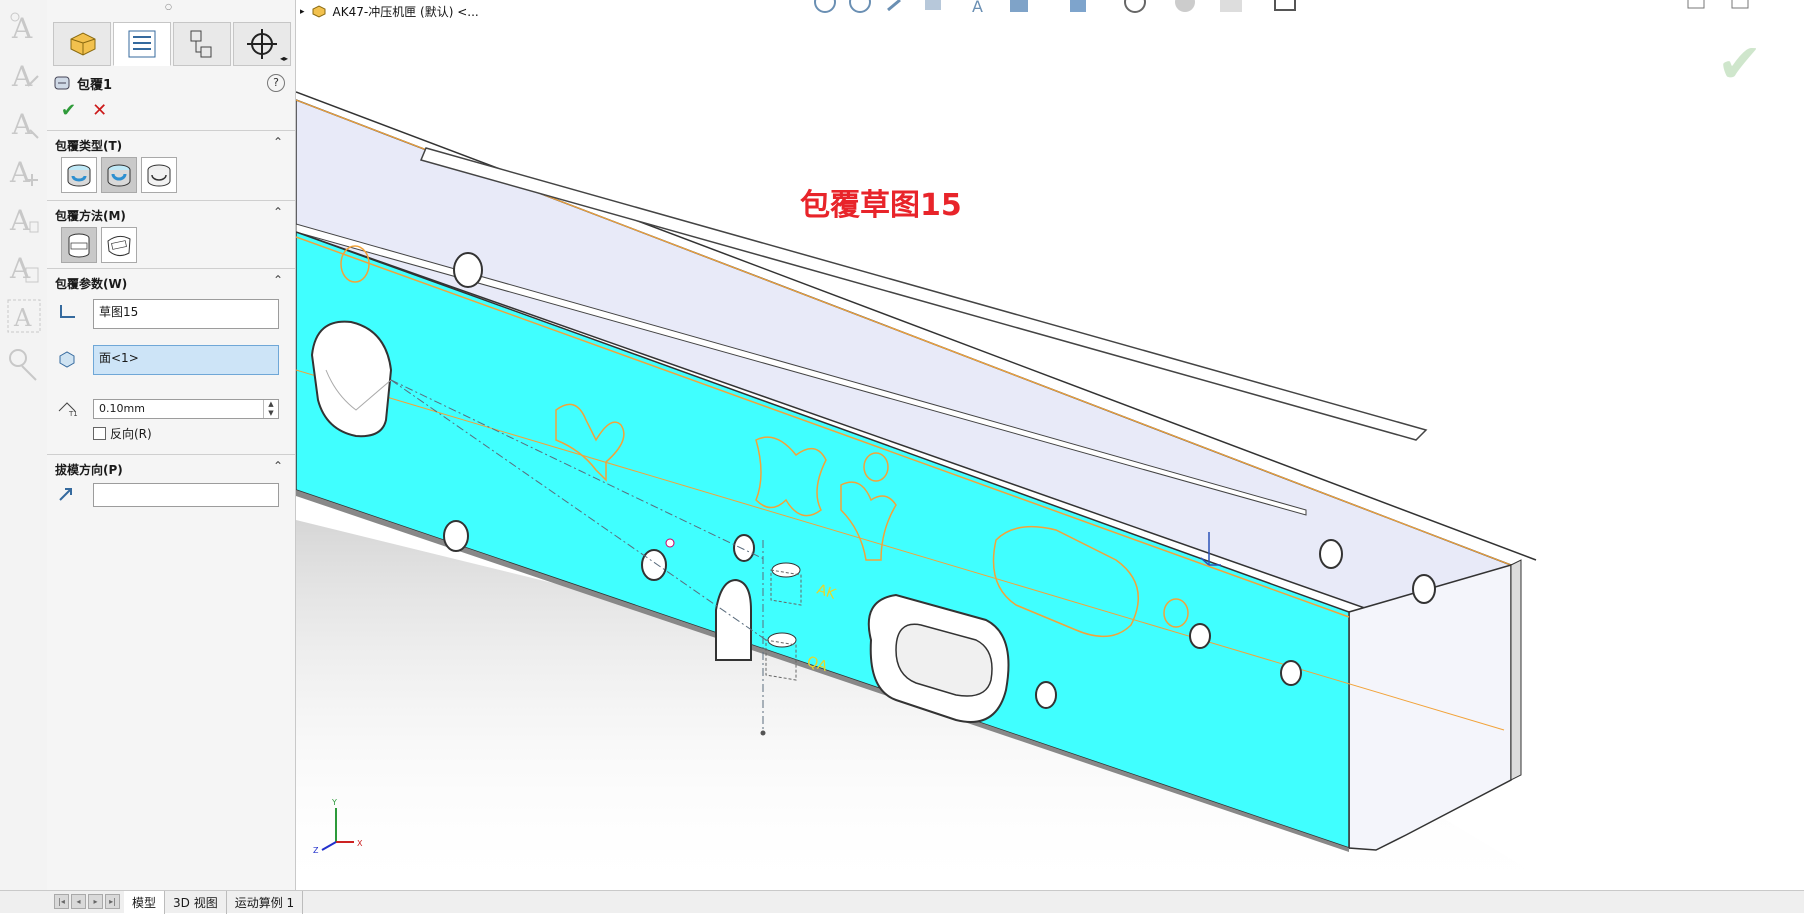 The width and height of the screenshot is (1804, 914). Describe the element at coordinates (91, 283) in the screenshot. I see `section-header: 包覆参数(W)` at that location.